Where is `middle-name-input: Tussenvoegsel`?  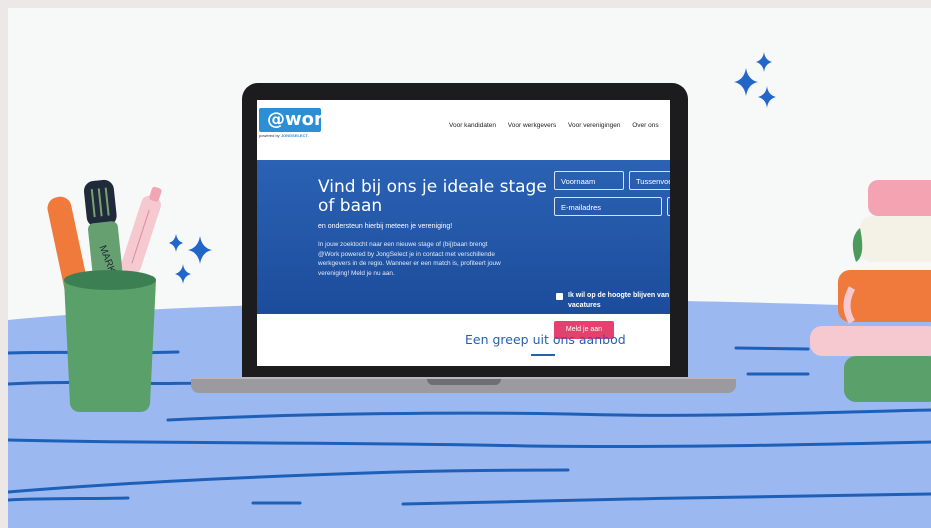
middle-name-input: Tussenvoegsel is located at coordinates (649, 180).